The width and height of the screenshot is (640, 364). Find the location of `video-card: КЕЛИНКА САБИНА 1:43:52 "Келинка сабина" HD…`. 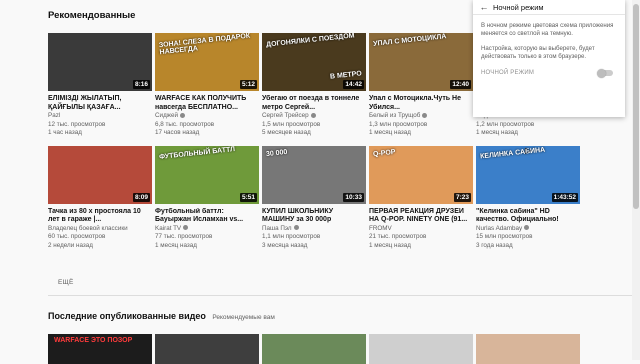

video-card: КЕЛИНКА САБИНА 1:43:52 "Келинка сабина" HD… is located at coordinates (528, 198).